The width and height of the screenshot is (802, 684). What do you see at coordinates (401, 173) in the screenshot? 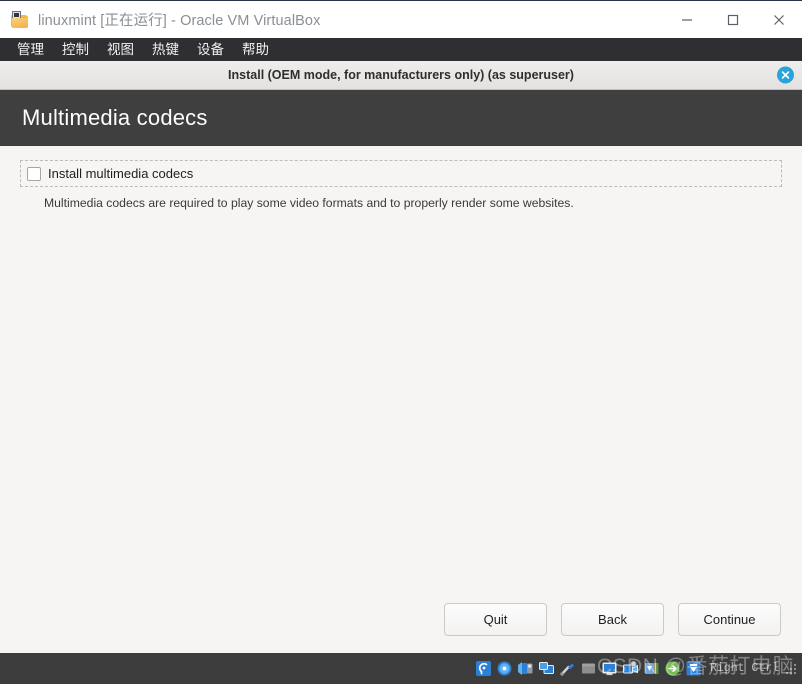
I see `install-multimedia-codecs-row: Install multimedia codecs` at bounding box center [401, 173].